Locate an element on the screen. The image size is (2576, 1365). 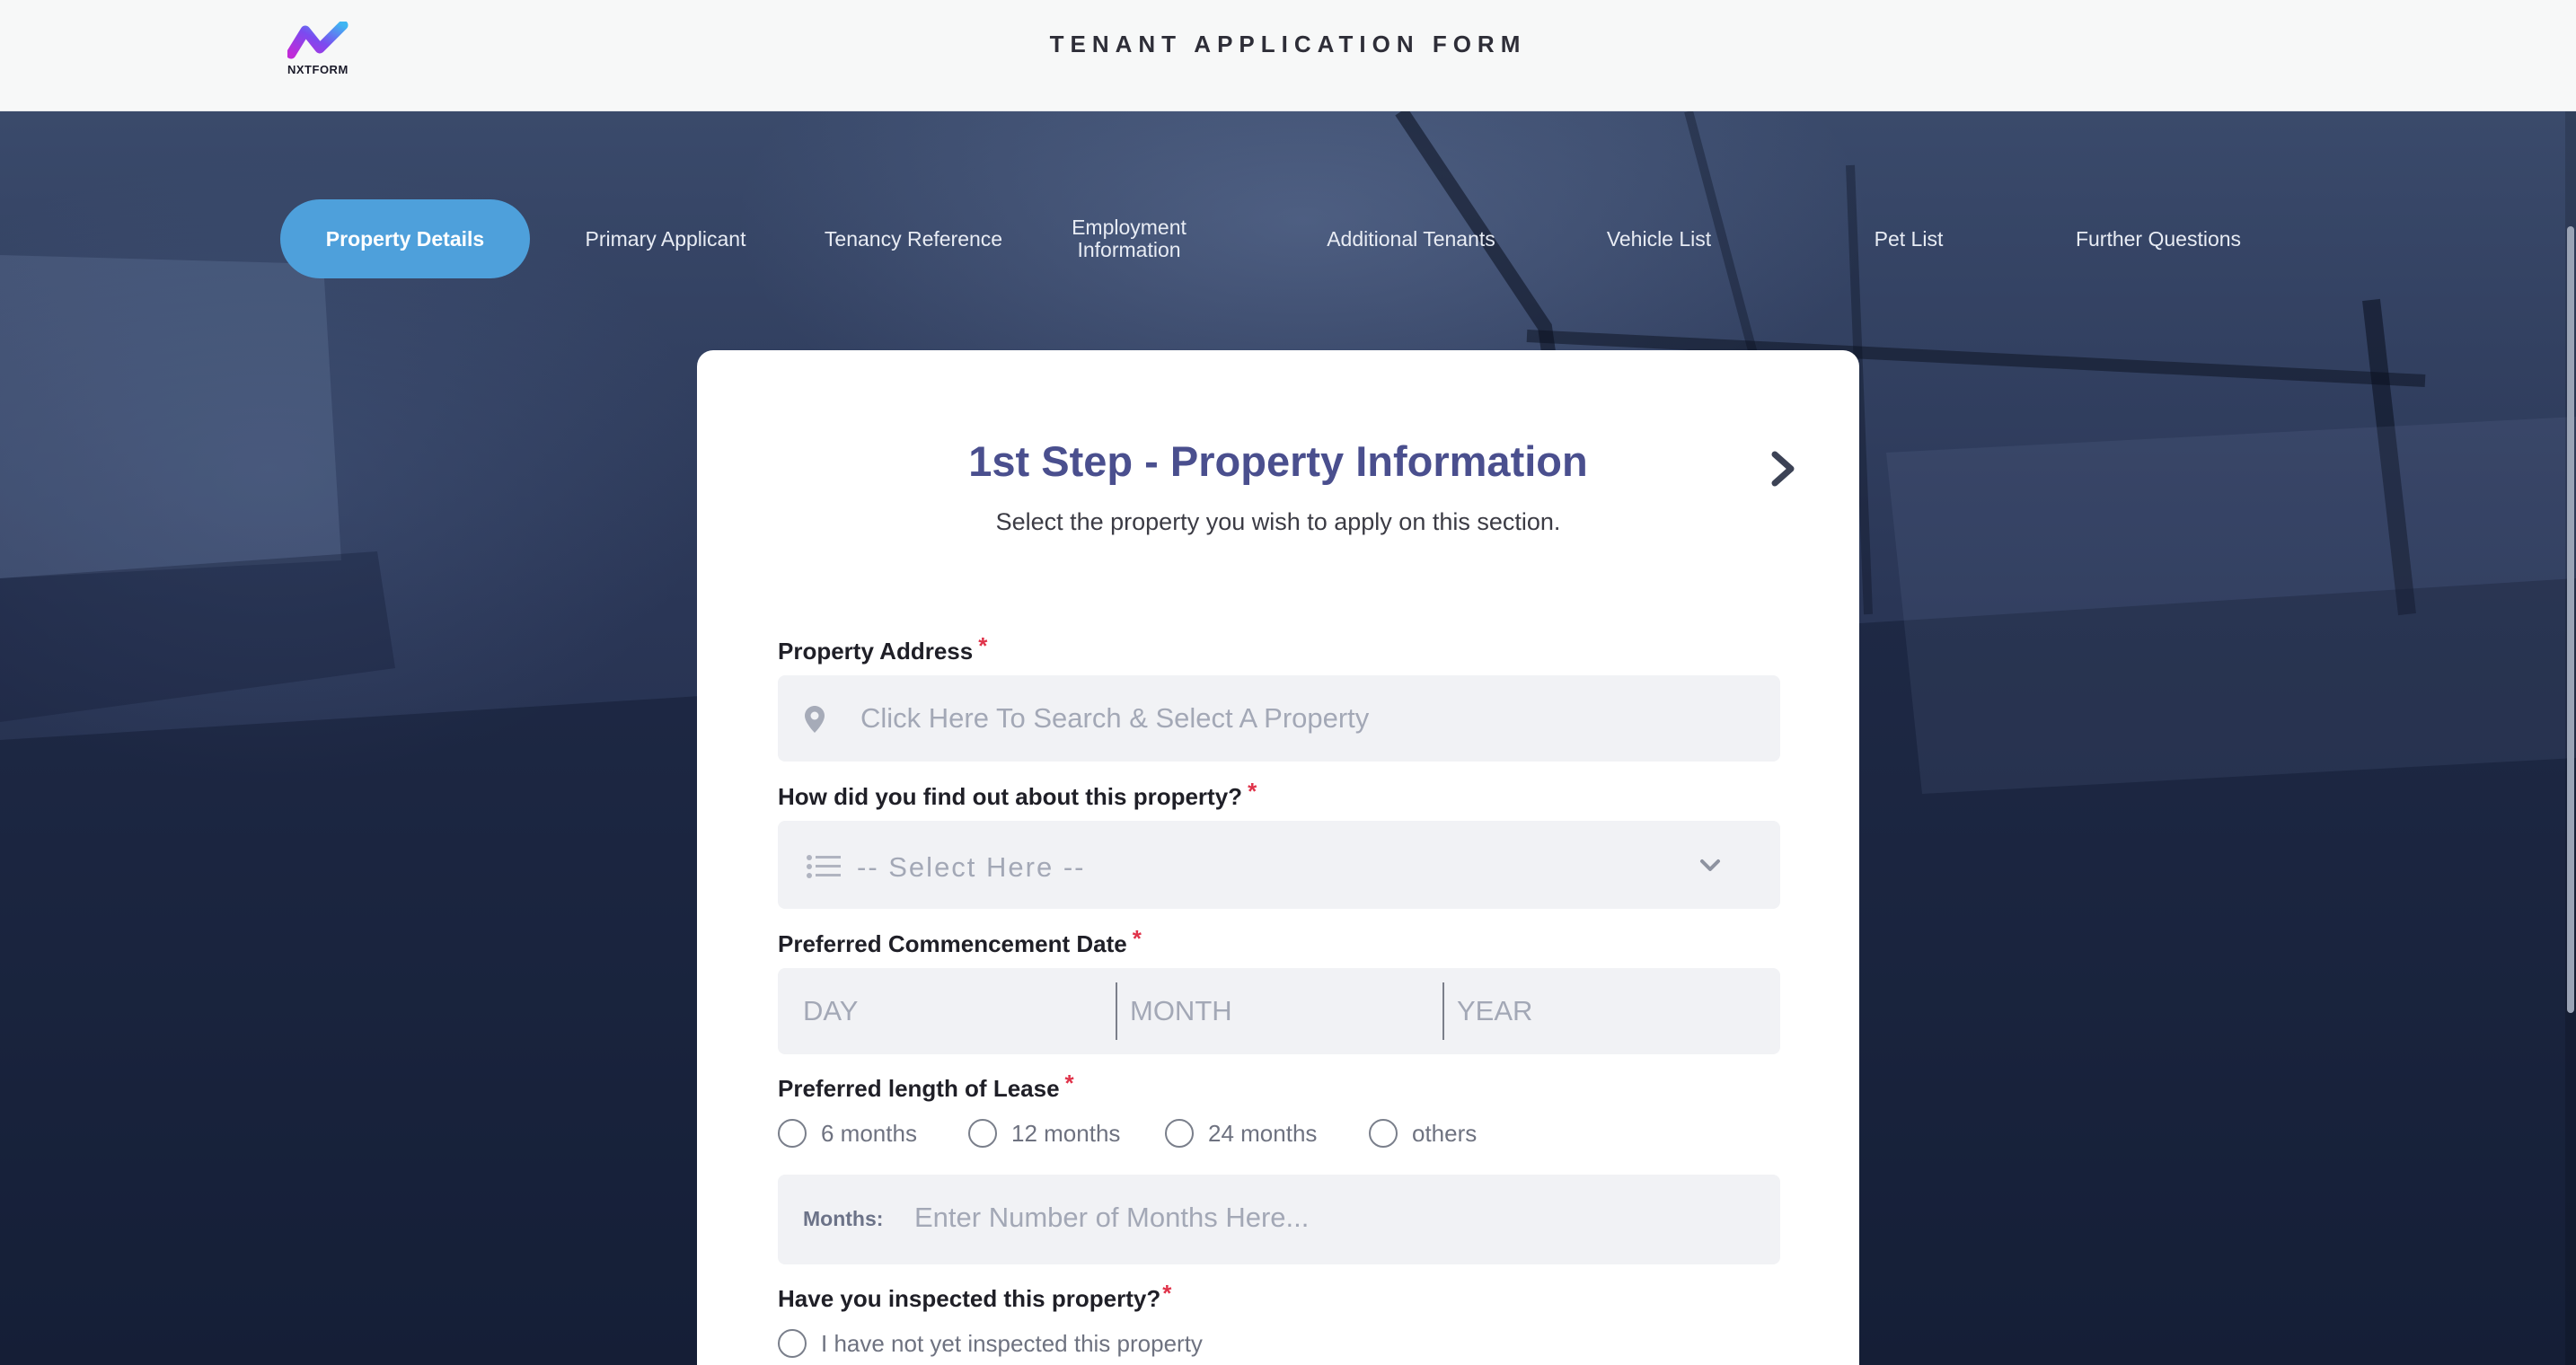
page-scrollbar is located at coordinates (2570, 738).